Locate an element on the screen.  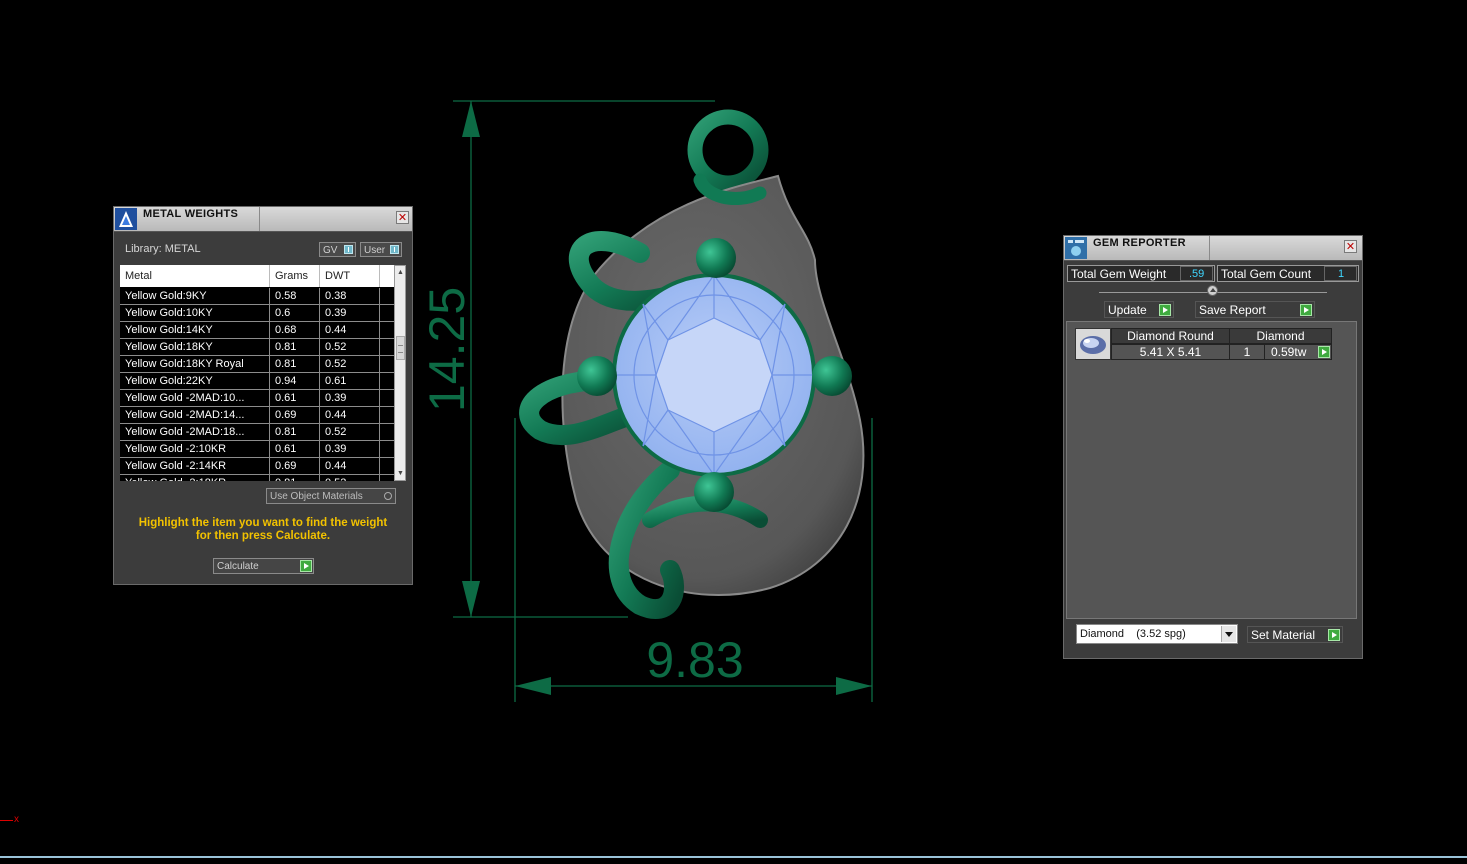
total-gem-count-label: Total Gem Count is located at coordinates (1266, 274).